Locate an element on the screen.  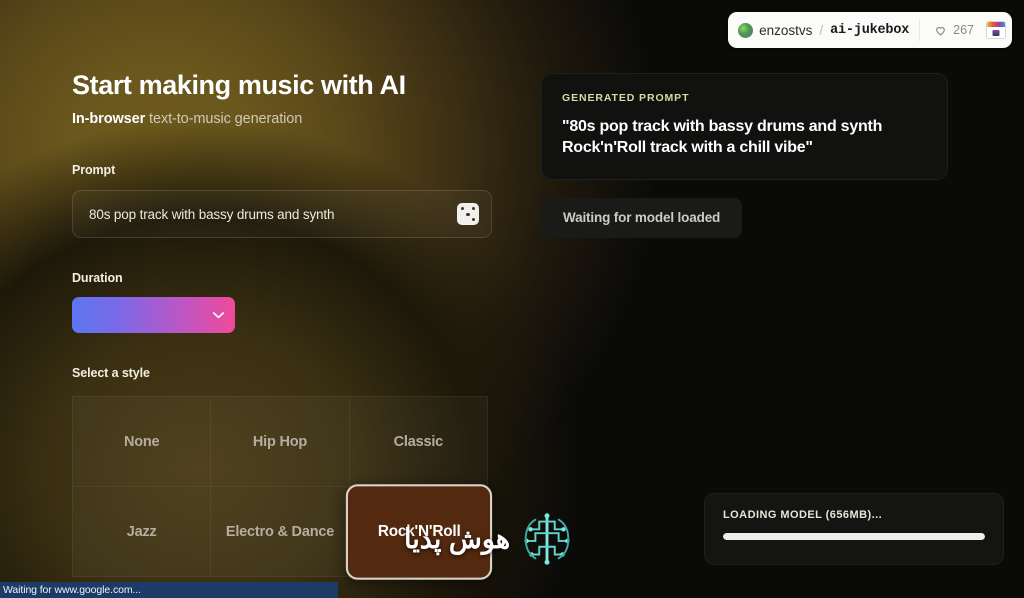
hf-owner-label: enzostvs is located at coordinates (785, 30).